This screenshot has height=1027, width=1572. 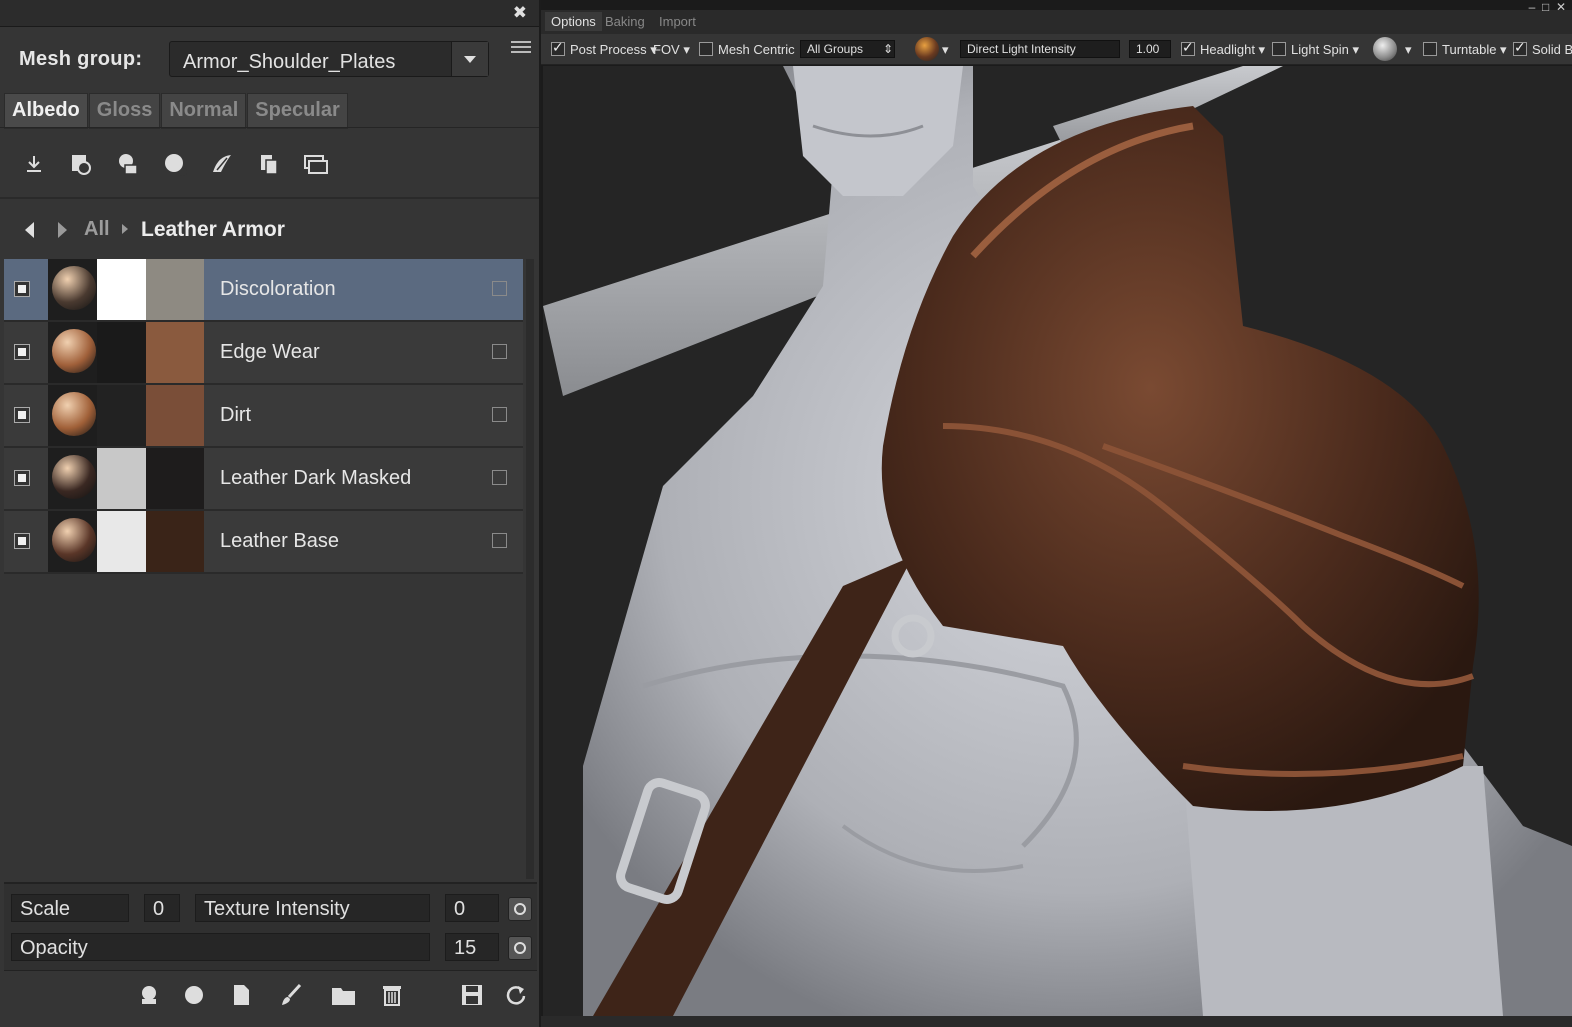 What do you see at coordinates (520, 13) in the screenshot?
I see `close-icon: ✖` at bounding box center [520, 13].